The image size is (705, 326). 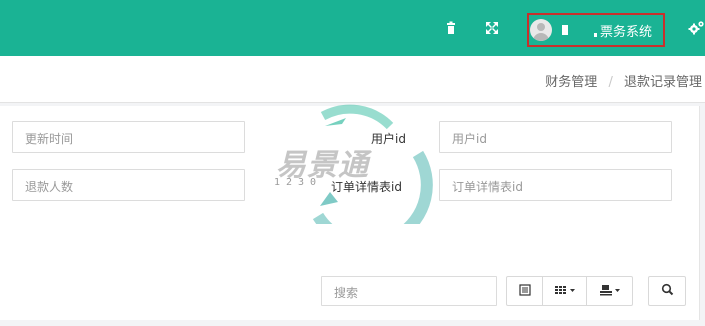 I want to click on toggle-view-button, so click(x=524, y=291).